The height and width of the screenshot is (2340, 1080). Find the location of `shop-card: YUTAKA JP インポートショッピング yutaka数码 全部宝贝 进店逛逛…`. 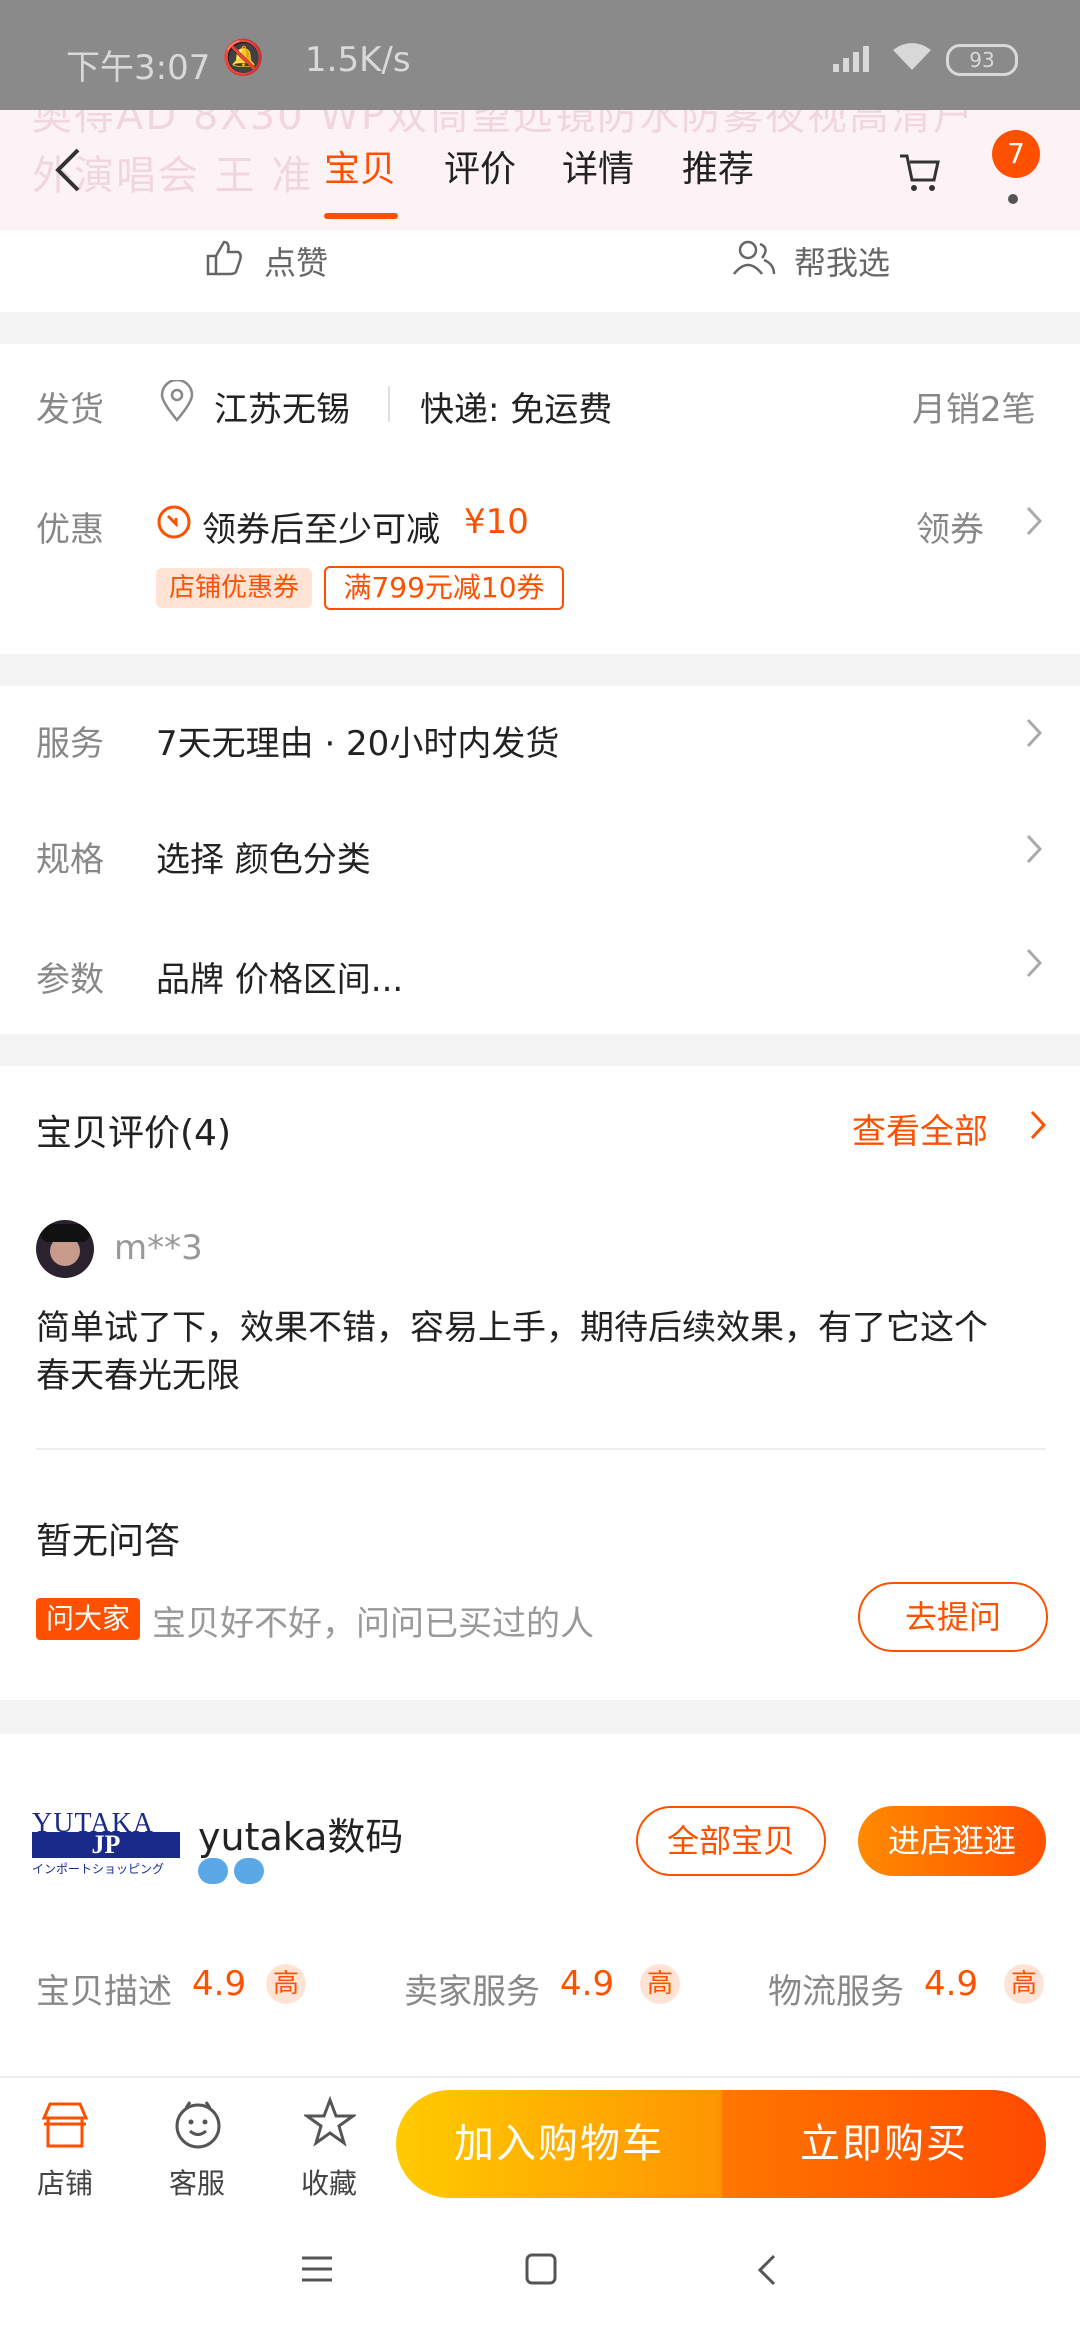

shop-card: YUTAKA JP インポートショッピング yutaka数码 全部宝贝 进店逛逛… is located at coordinates (540, 1905).